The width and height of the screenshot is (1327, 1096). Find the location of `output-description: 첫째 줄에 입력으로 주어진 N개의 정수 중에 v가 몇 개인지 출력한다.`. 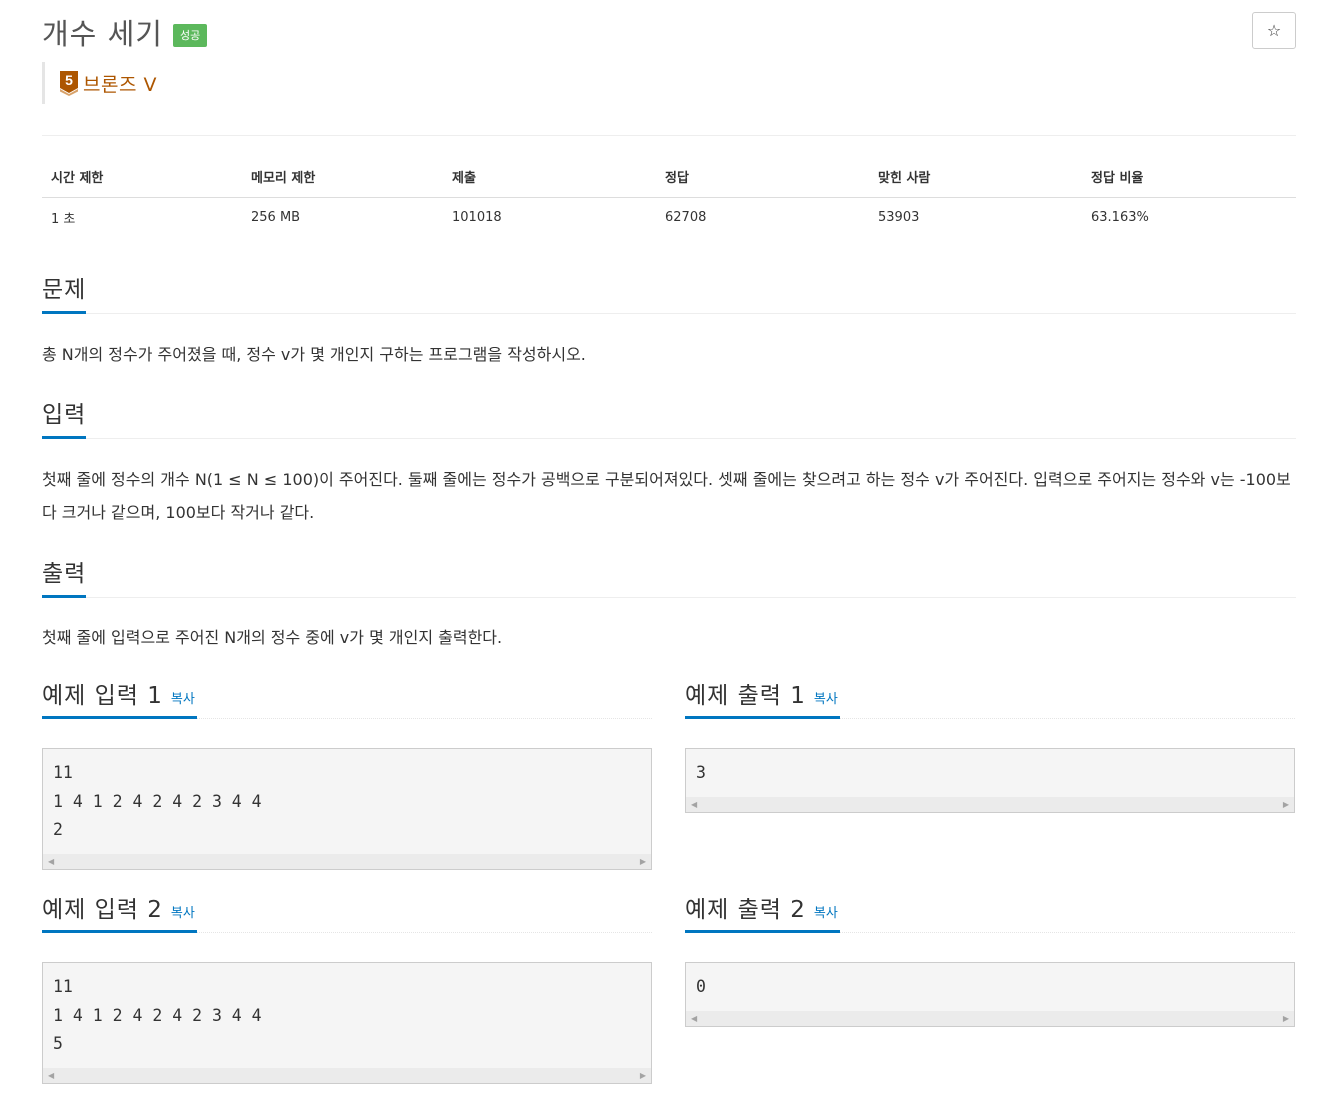

output-description: 첫째 줄에 입력으로 주어진 N개의 정수 중에 v가 몇 개인지 출력한다. is located at coordinates (272, 637).